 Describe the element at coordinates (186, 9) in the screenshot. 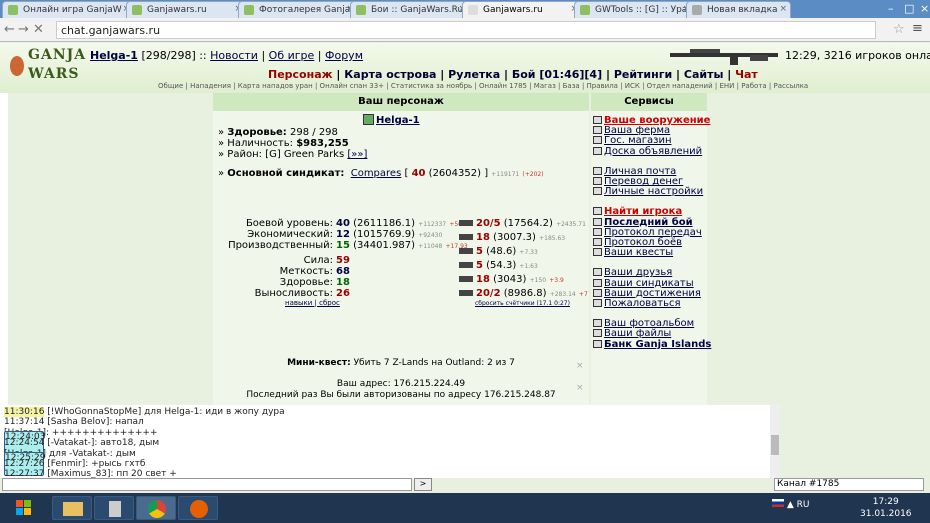

I see `browser-tab: Ganjawars.ru×` at that location.